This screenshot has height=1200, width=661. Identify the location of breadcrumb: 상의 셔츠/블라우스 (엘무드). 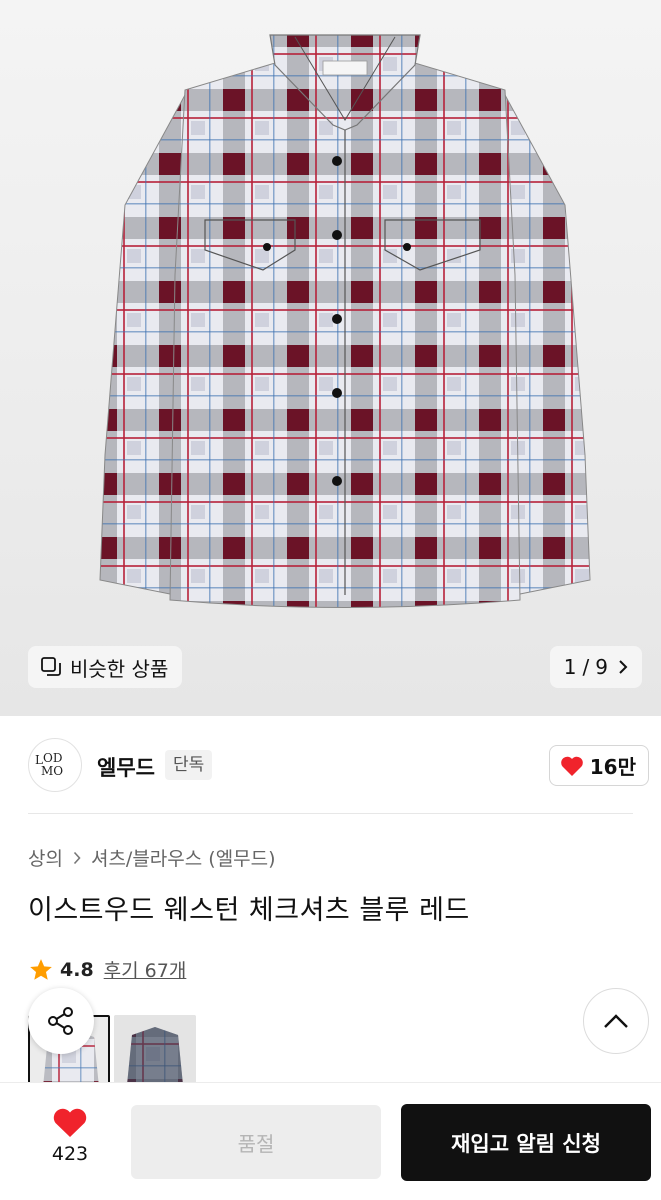
(152, 857).